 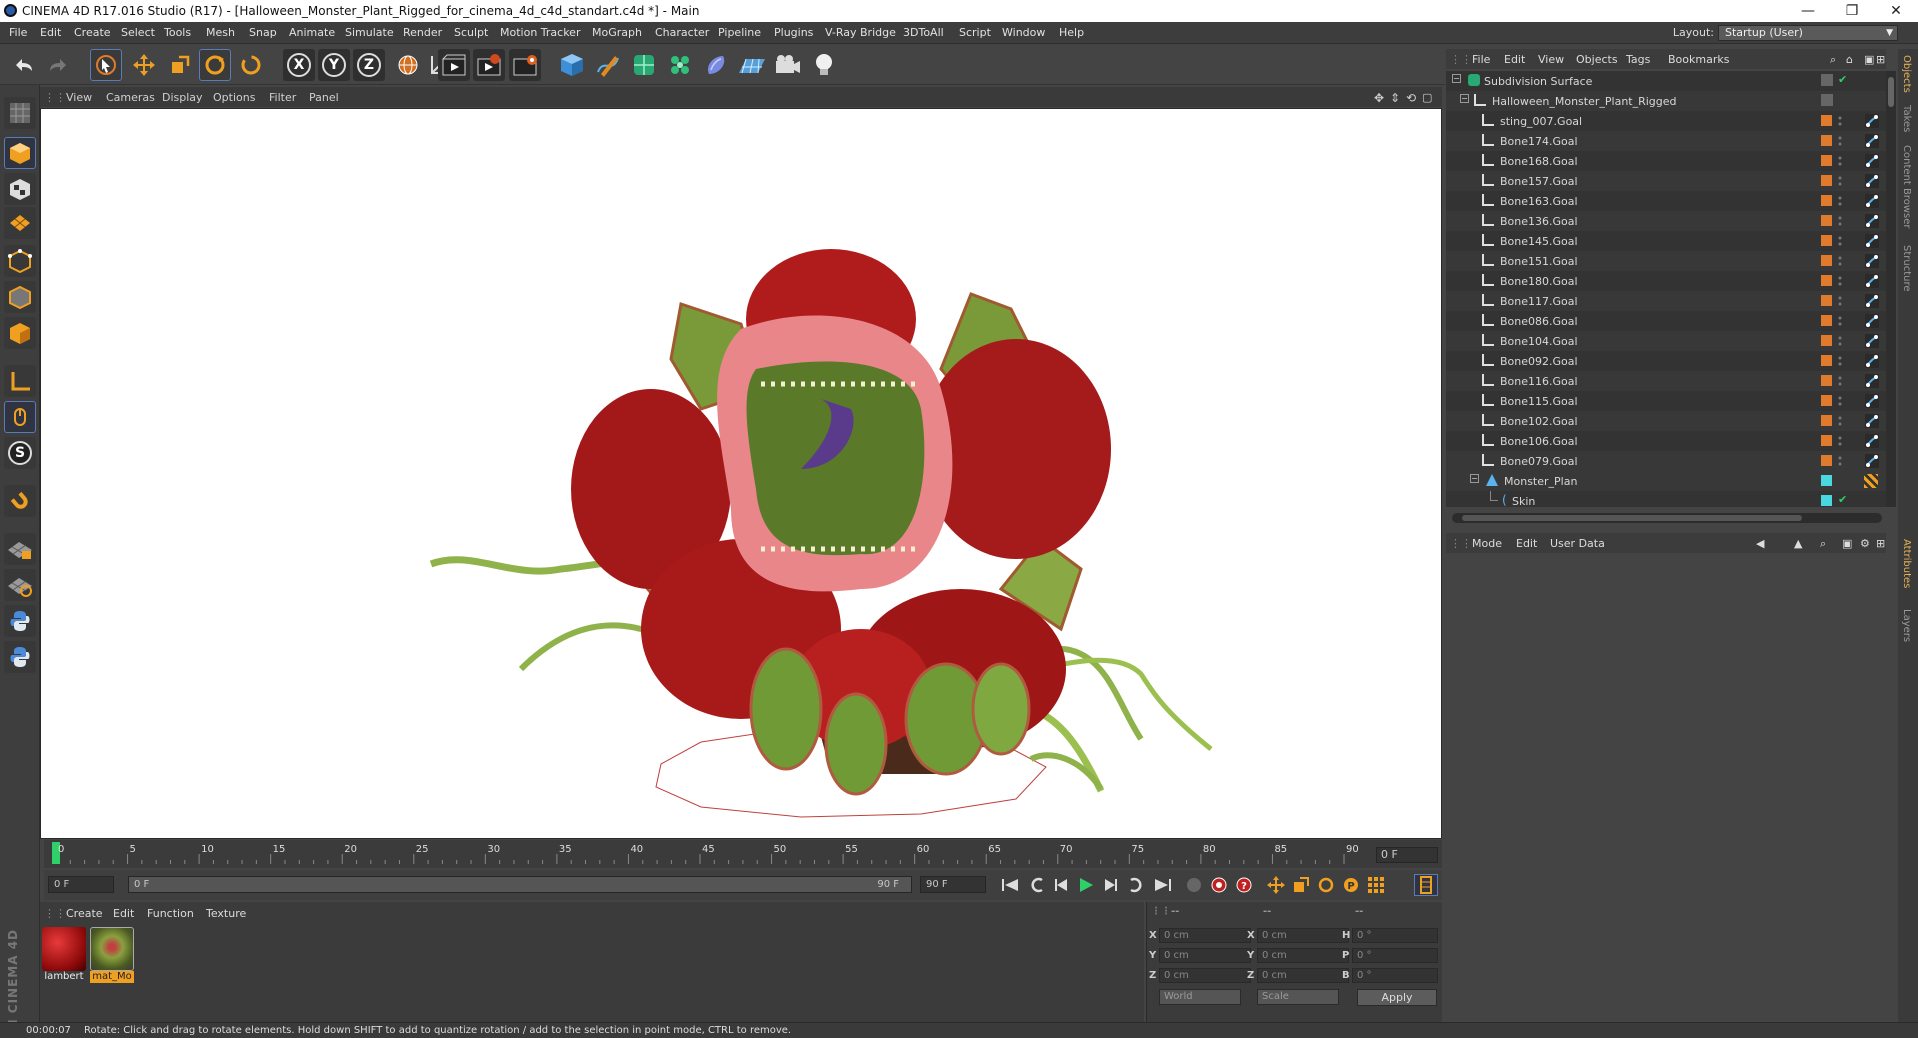 What do you see at coordinates (1577, 543) in the screenshot?
I see `attr-menu-user-data: User Data` at bounding box center [1577, 543].